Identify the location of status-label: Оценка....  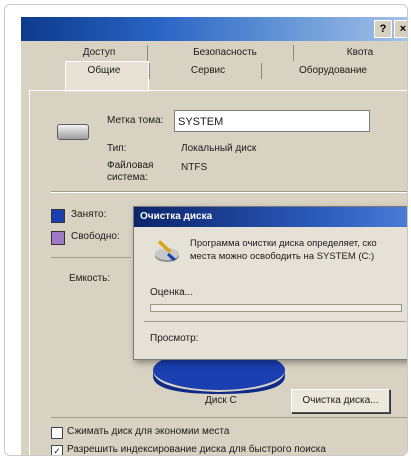
(171, 292).